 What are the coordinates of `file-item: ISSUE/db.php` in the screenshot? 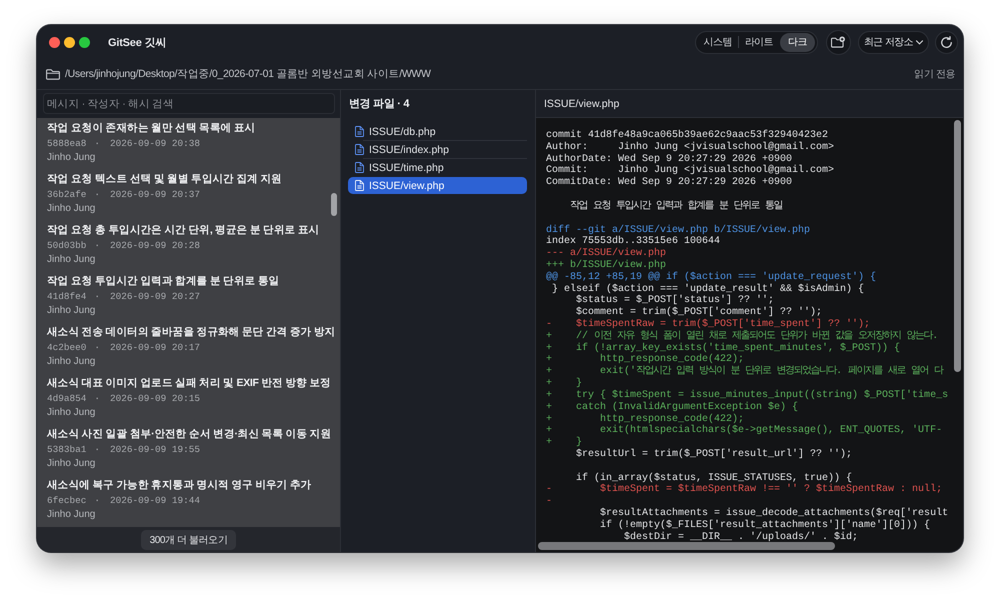 It's located at (437, 131).